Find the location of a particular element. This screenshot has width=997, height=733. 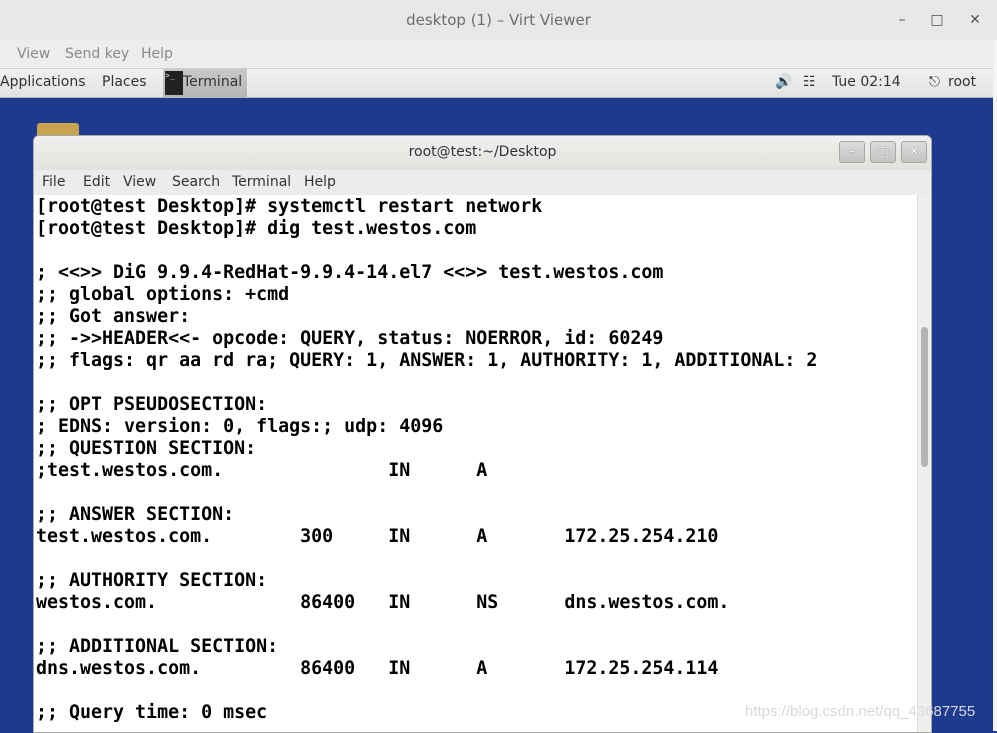

terminal-line: ;test.westos.com. IN A is located at coordinates (262, 470).